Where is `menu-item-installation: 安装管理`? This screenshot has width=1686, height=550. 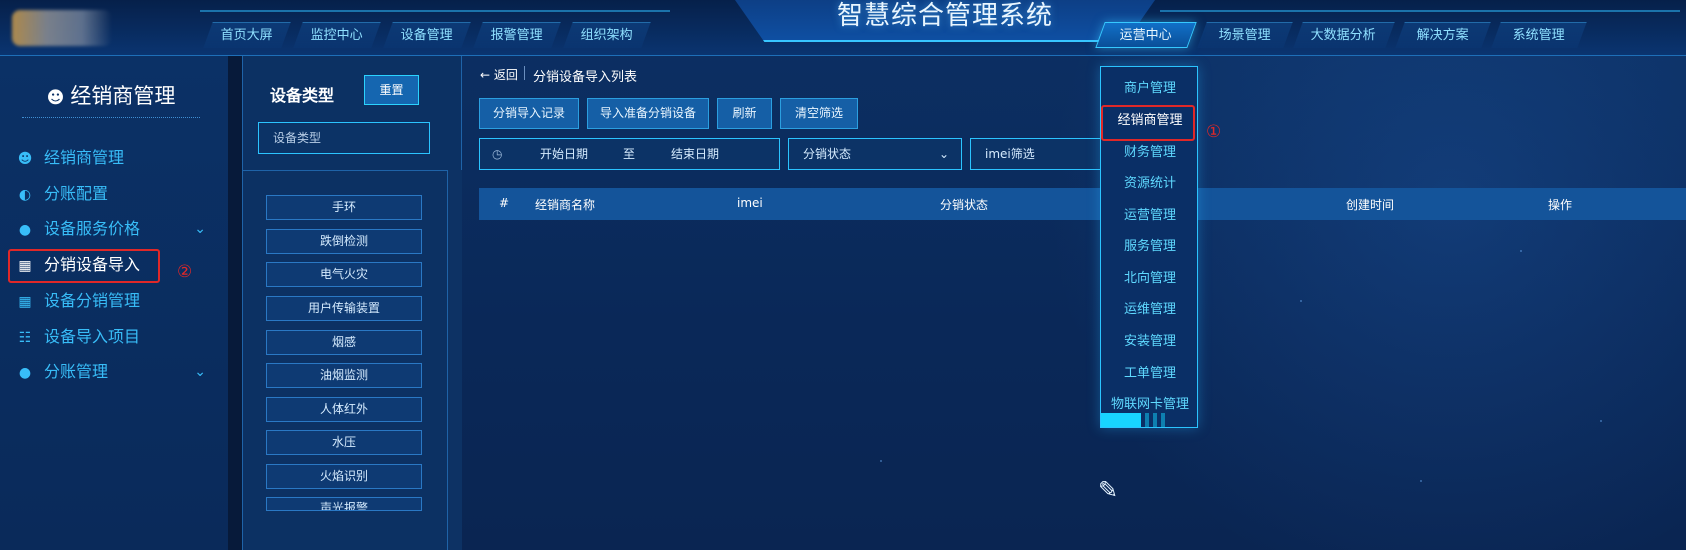
menu-item-installation: 安装管理 is located at coordinates (1149, 342).